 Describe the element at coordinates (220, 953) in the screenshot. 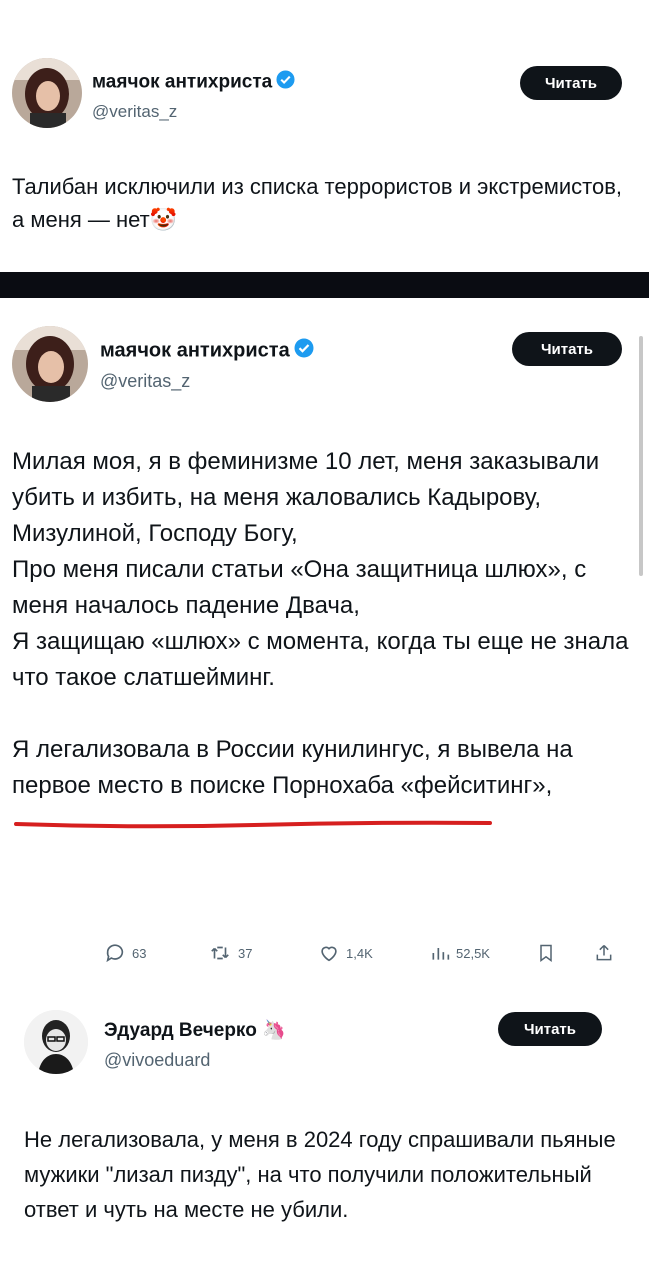

I see `repost-icon` at that location.